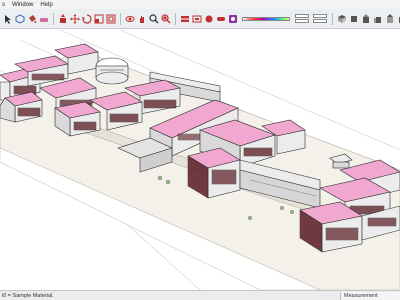 The height and width of the screenshot is (300, 400). What do you see at coordinates (197, 19) in the screenshot?
I see `xray-icon` at bounding box center [197, 19].